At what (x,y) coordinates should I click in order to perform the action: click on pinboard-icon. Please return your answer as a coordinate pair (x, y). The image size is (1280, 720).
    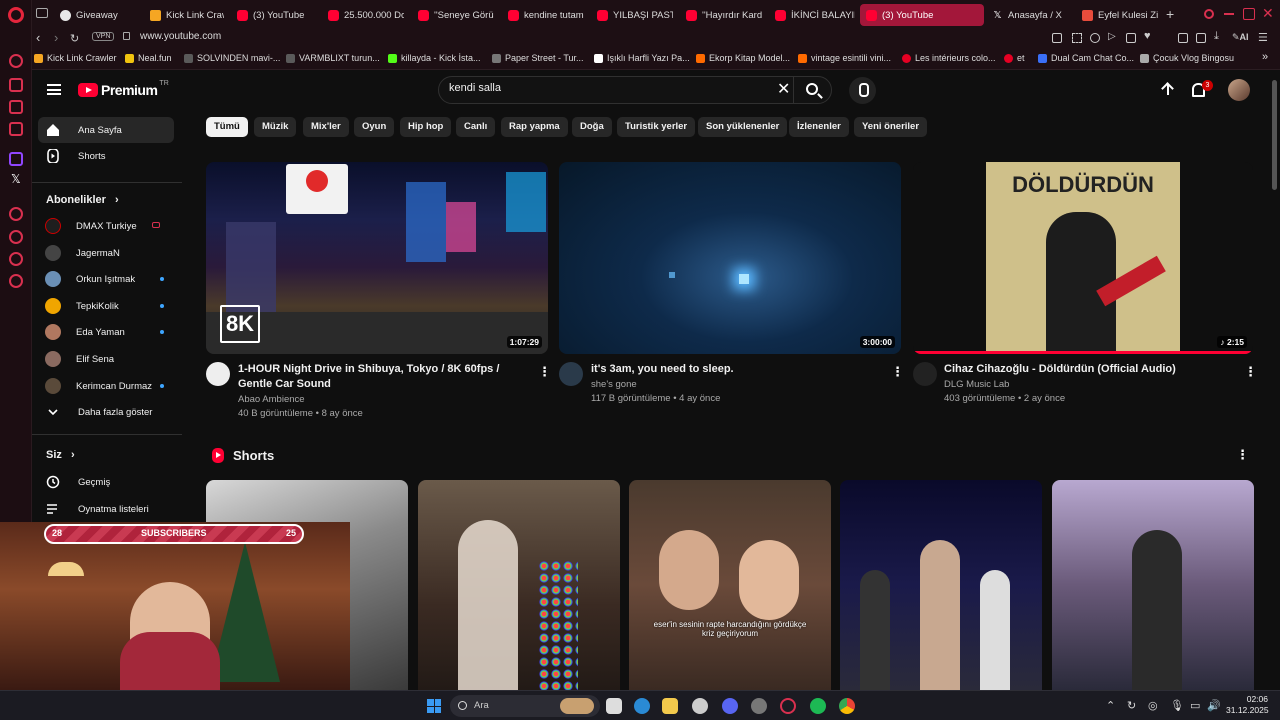
    Looking at the image, I should click on (1131, 38).